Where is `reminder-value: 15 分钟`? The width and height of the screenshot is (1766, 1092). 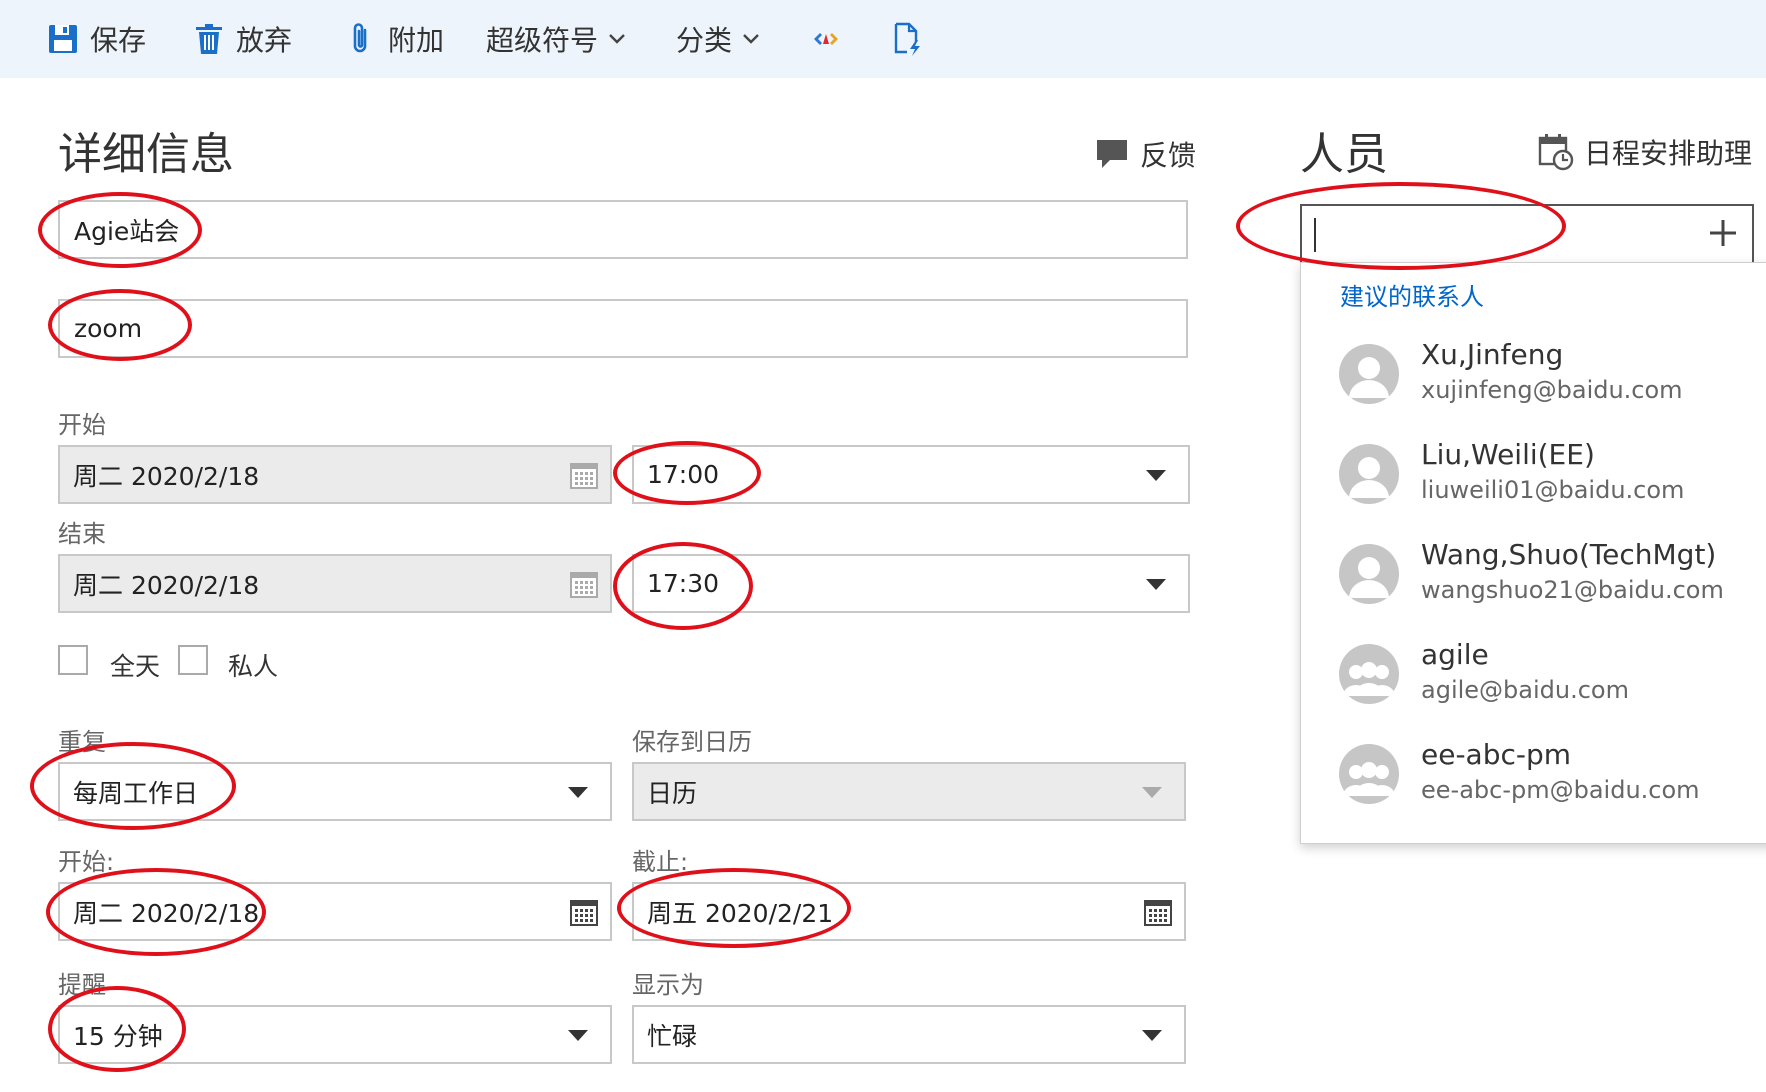
reminder-value: 15 分钟 is located at coordinates (118, 1036).